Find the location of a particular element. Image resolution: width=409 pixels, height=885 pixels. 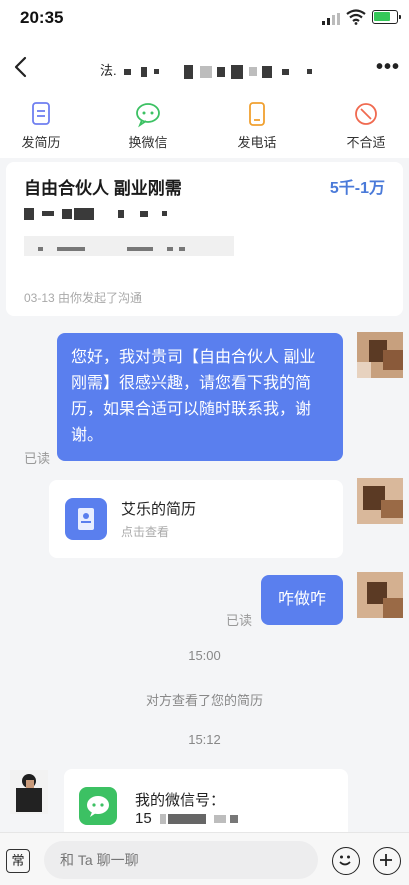

system-notice: 对方查看了您的简历 is located at coordinates (204, 700).